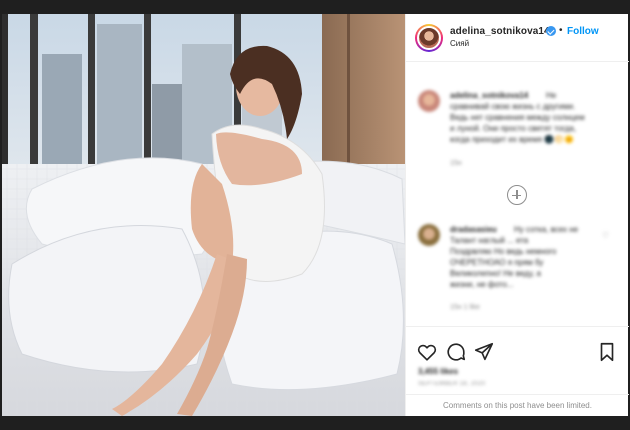 The image size is (630, 430). What do you see at coordinates (484, 352) in the screenshot?
I see `paper-plane-icon` at bounding box center [484, 352].